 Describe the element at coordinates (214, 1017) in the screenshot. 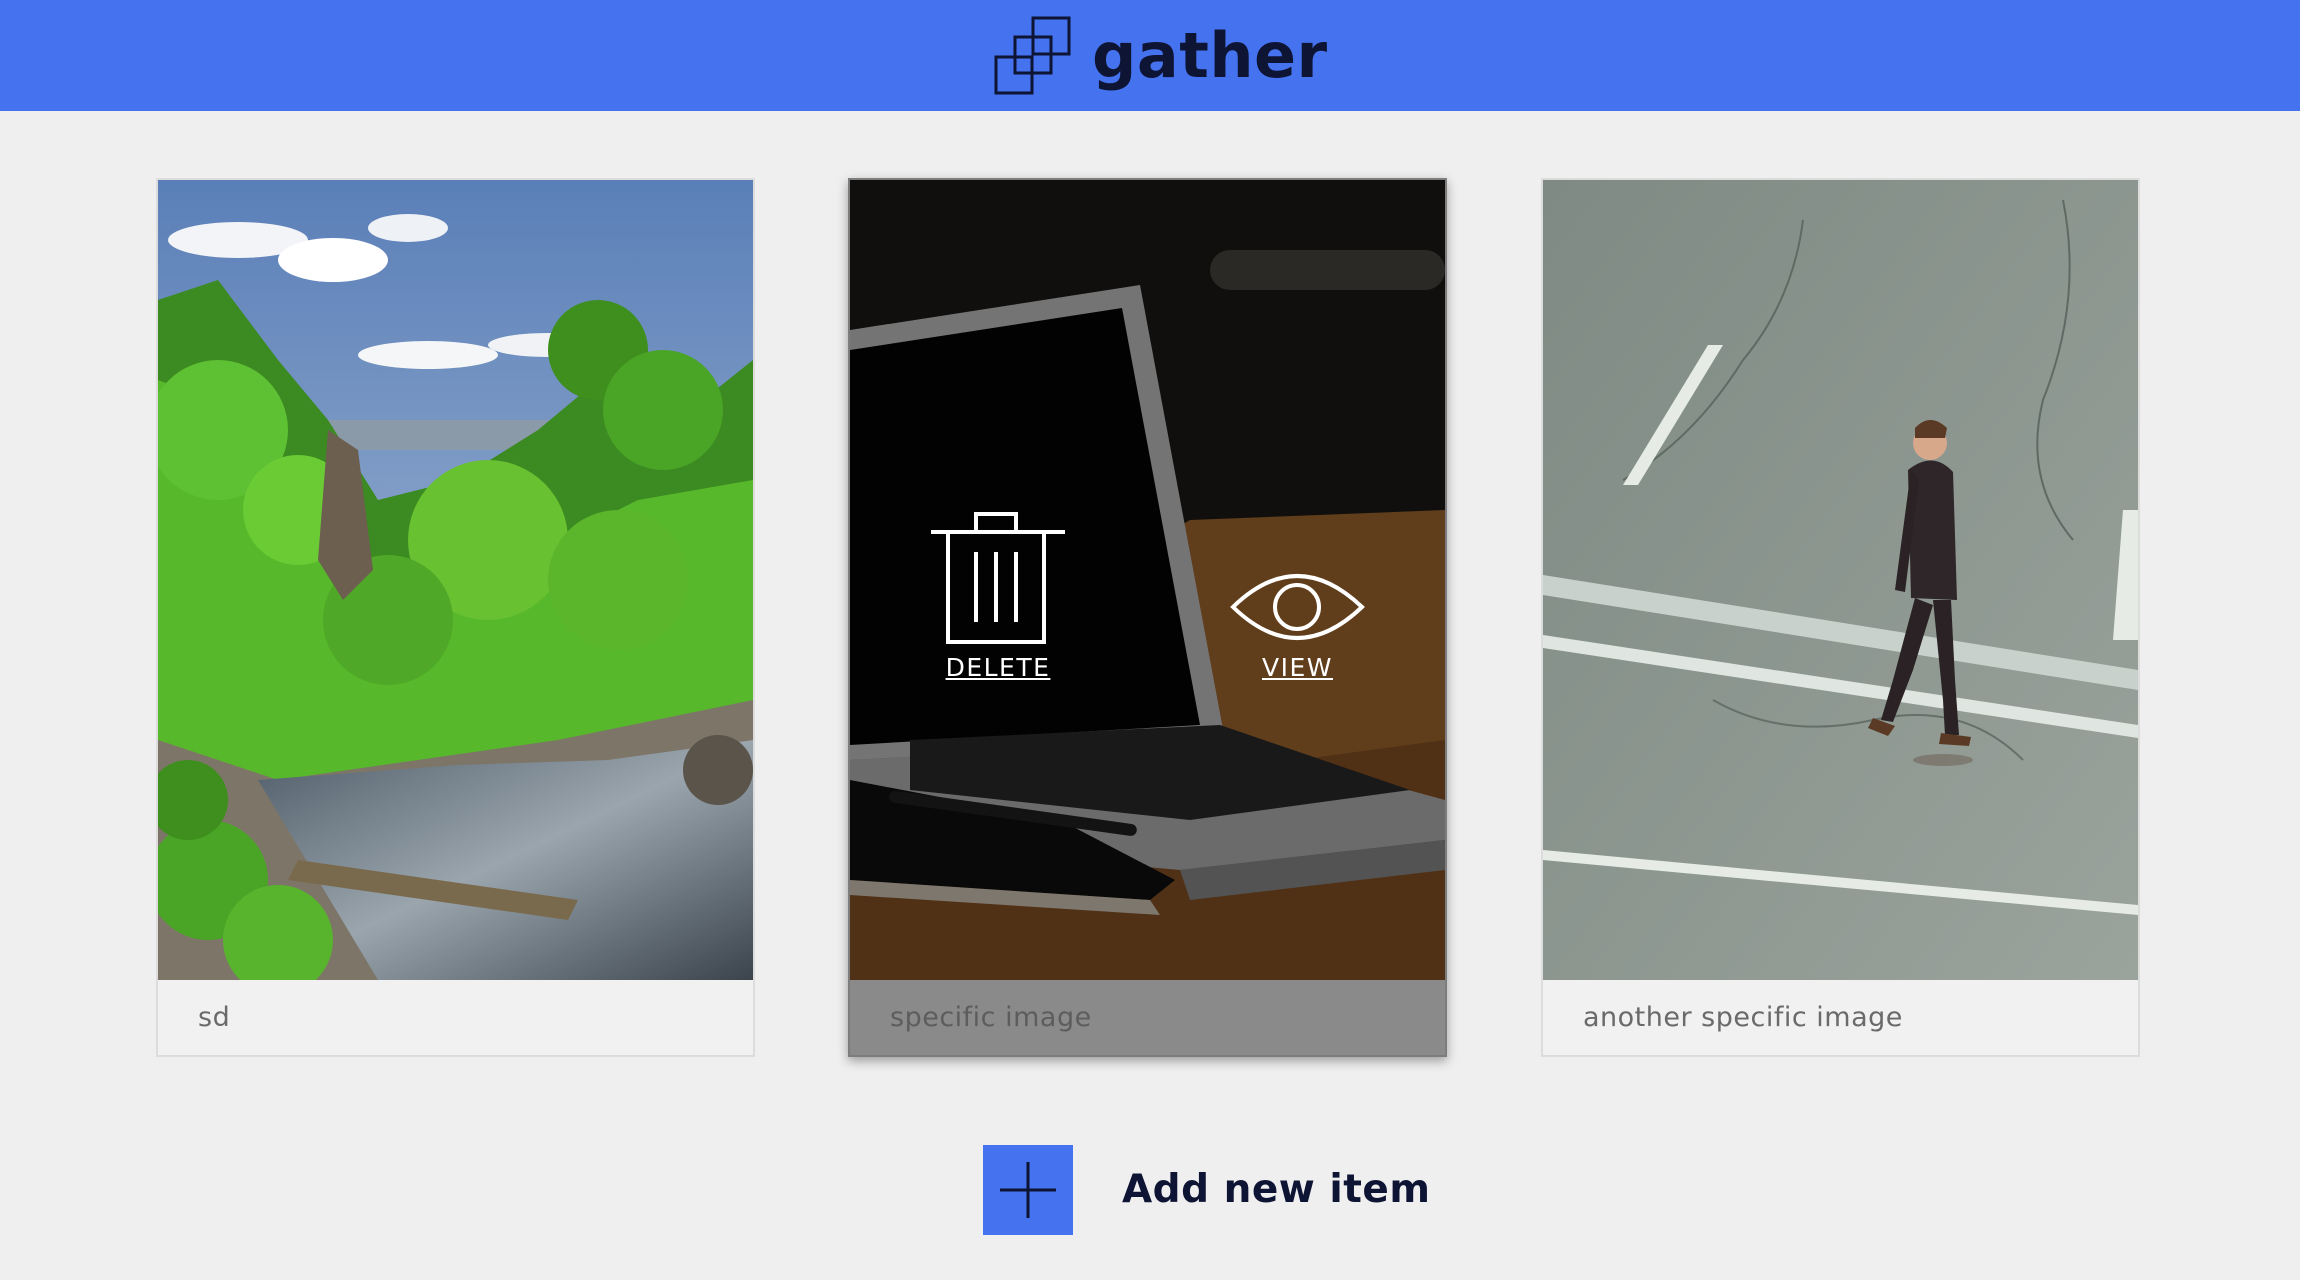

I see `card-caption: sd` at that location.